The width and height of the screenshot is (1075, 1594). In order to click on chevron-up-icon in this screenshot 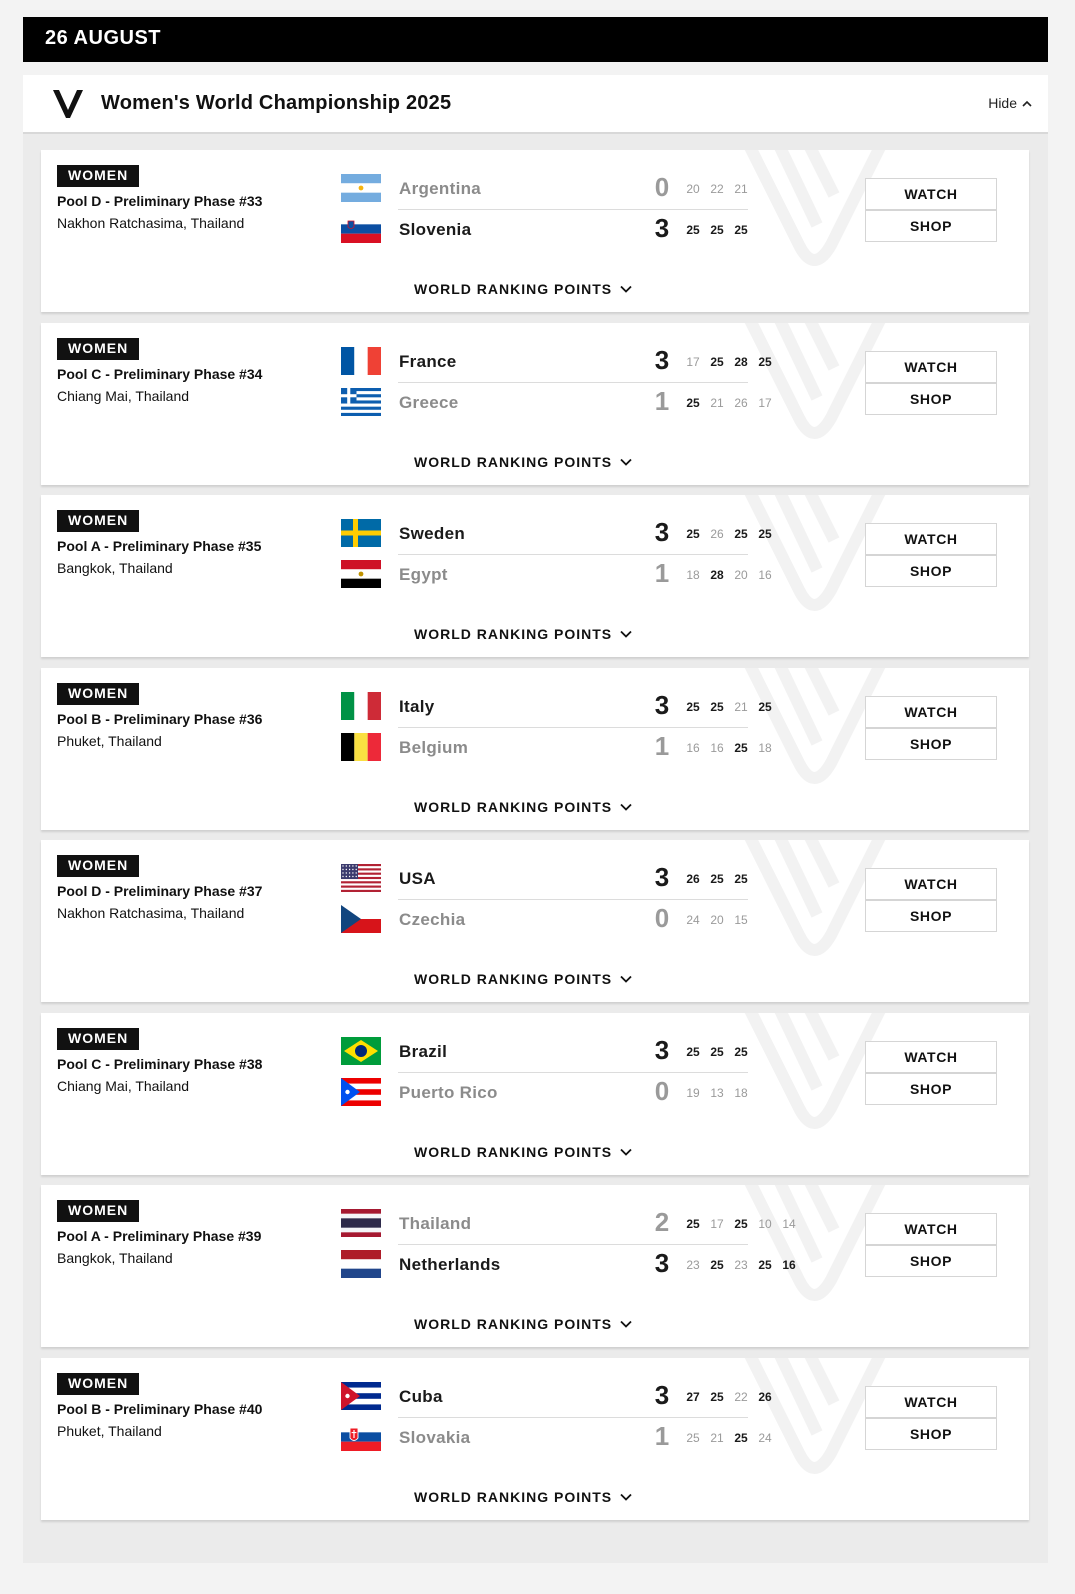, I will do `click(1027, 103)`.